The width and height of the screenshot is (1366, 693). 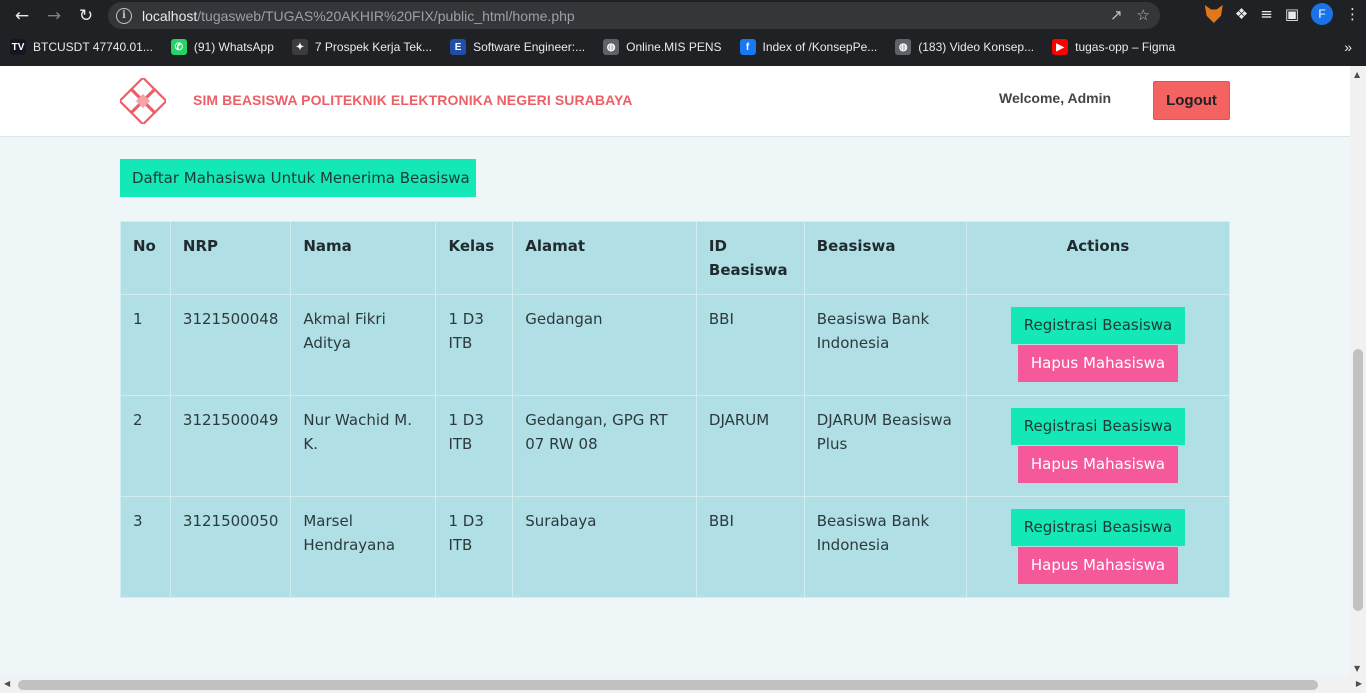 I want to click on bookmarks-overflow-button: », so click(x=1348, y=47).